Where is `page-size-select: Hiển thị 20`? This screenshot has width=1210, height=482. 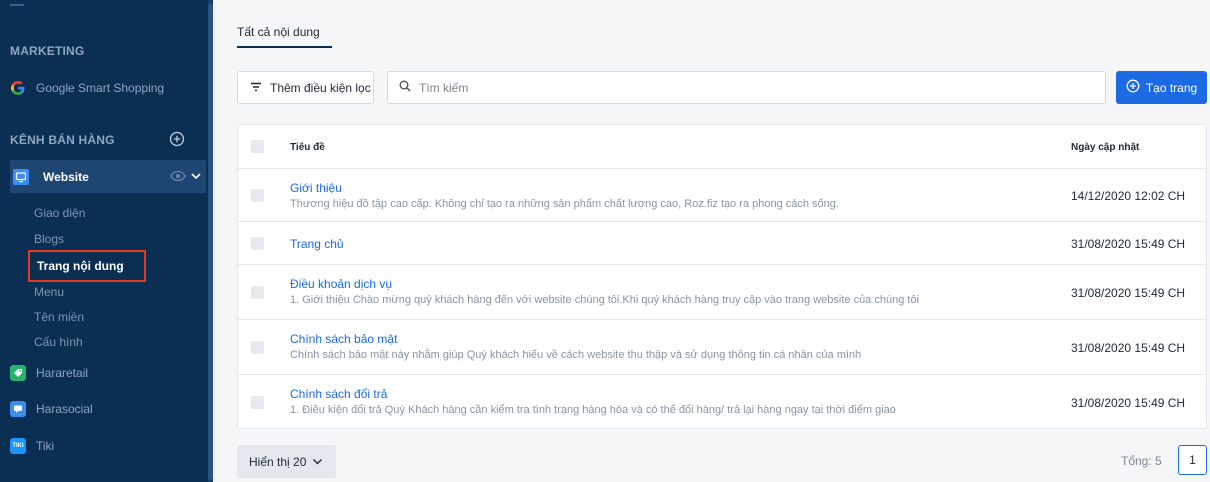 page-size-select: Hiển thị 20 is located at coordinates (286, 461).